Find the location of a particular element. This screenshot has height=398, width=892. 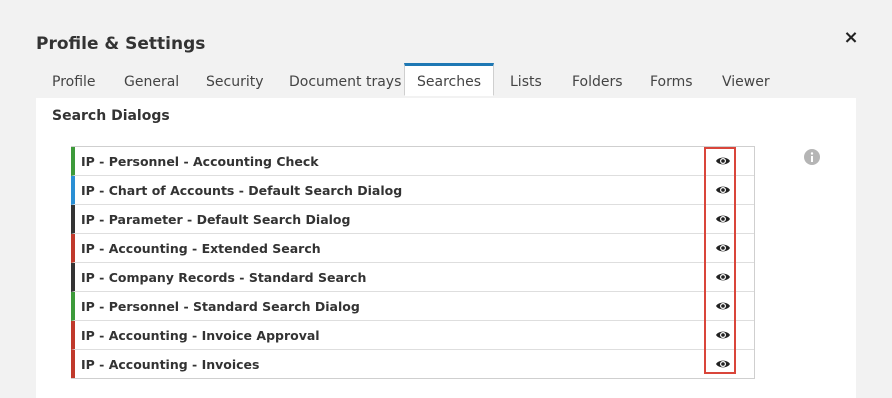

list-item: IP - Accounting - Extended Search is located at coordinates (412, 248).